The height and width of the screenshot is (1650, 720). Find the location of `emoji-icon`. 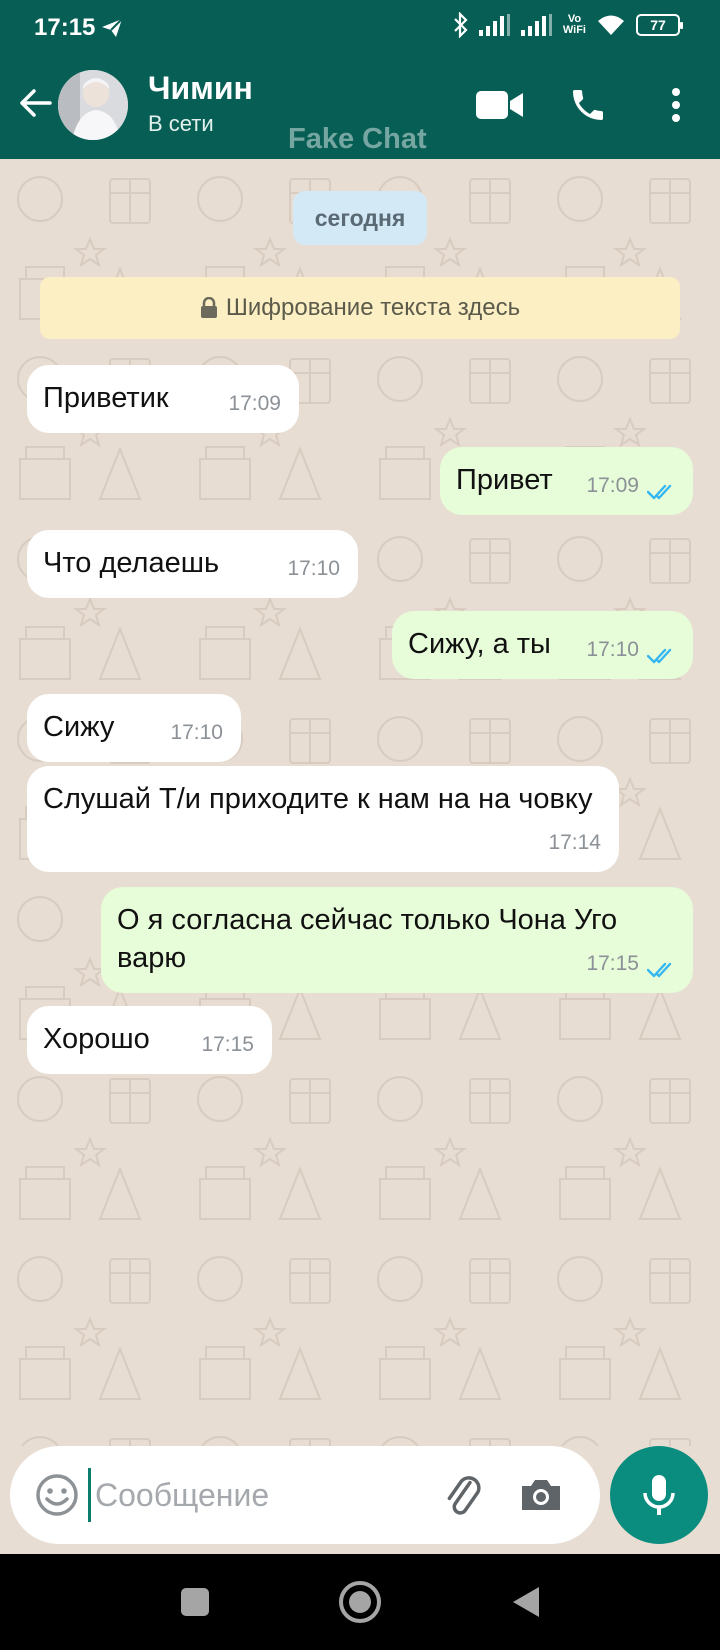

emoji-icon is located at coordinates (57, 1495).